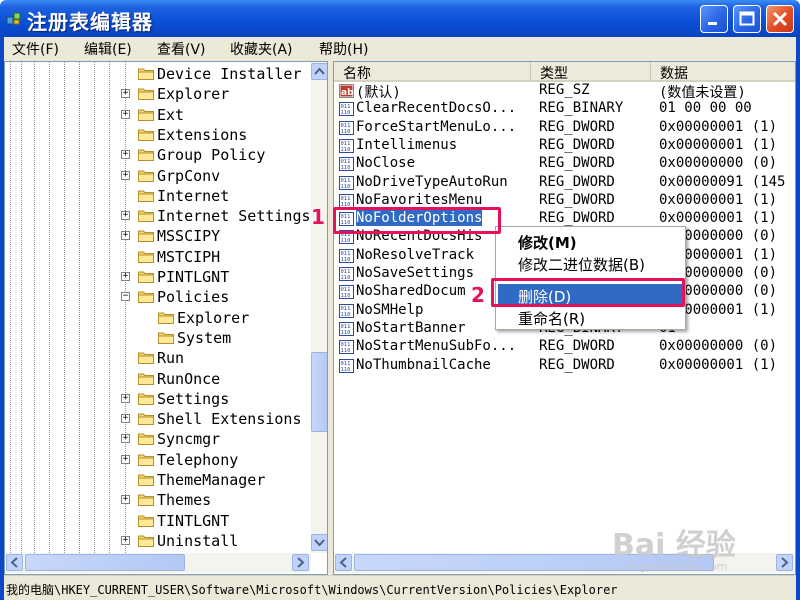  Describe the element at coordinates (171, 358) in the screenshot. I see `tree-item-label: Run` at that location.